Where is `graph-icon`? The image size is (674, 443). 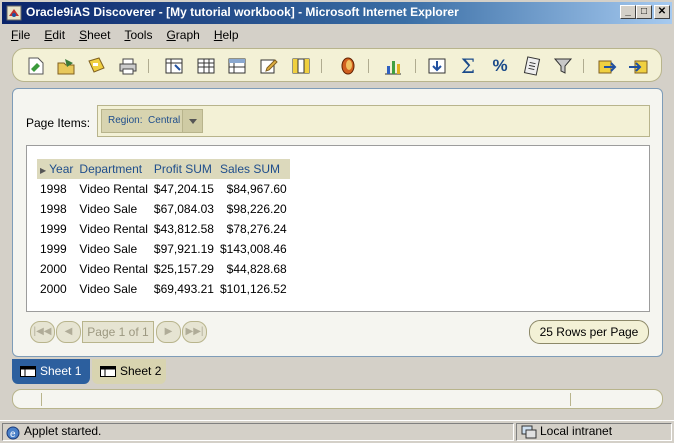 graph-icon is located at coordinates (393, 66).